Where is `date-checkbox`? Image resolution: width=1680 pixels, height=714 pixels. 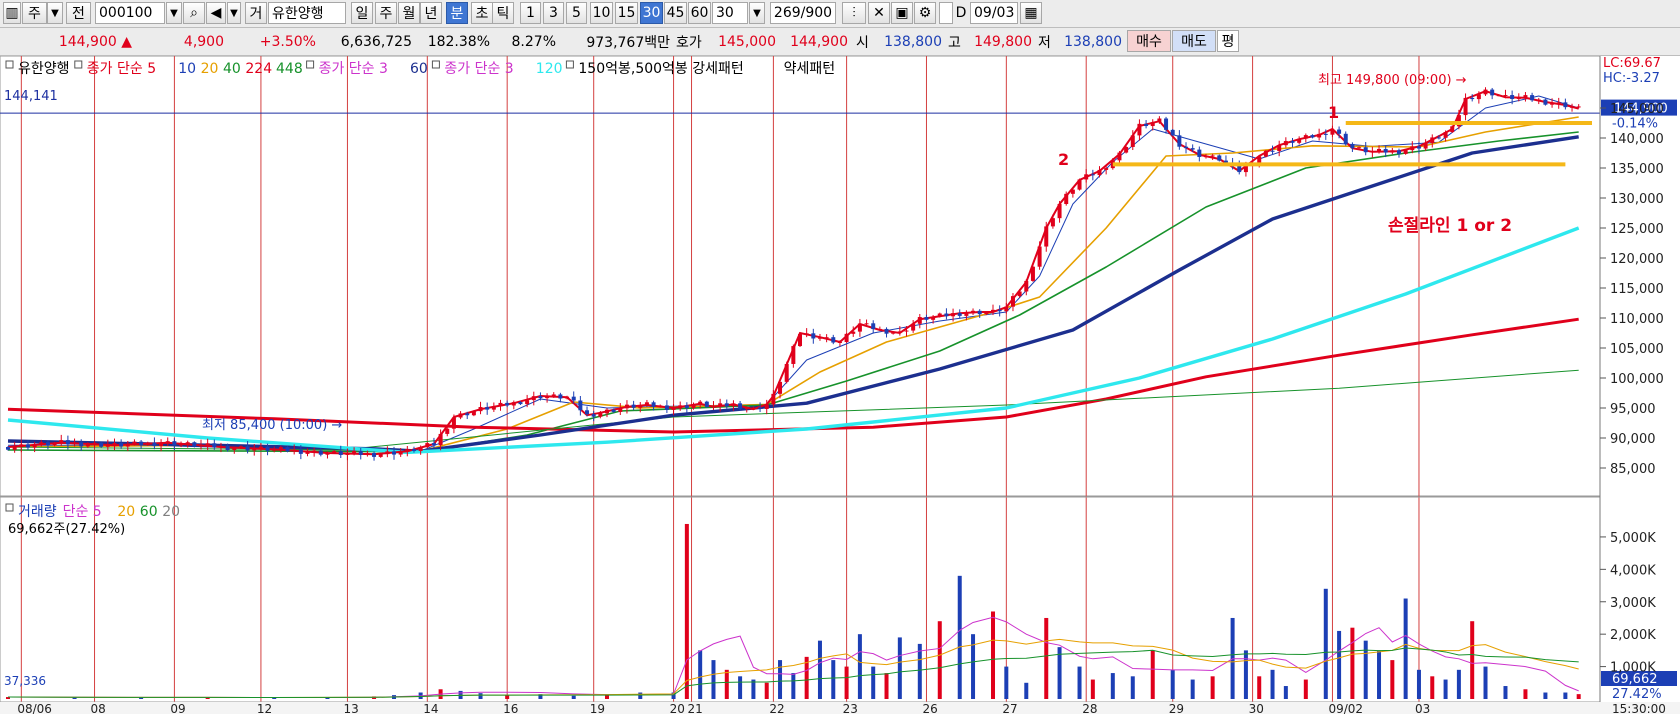
date-checkbox is located at coordinates (946, 13).